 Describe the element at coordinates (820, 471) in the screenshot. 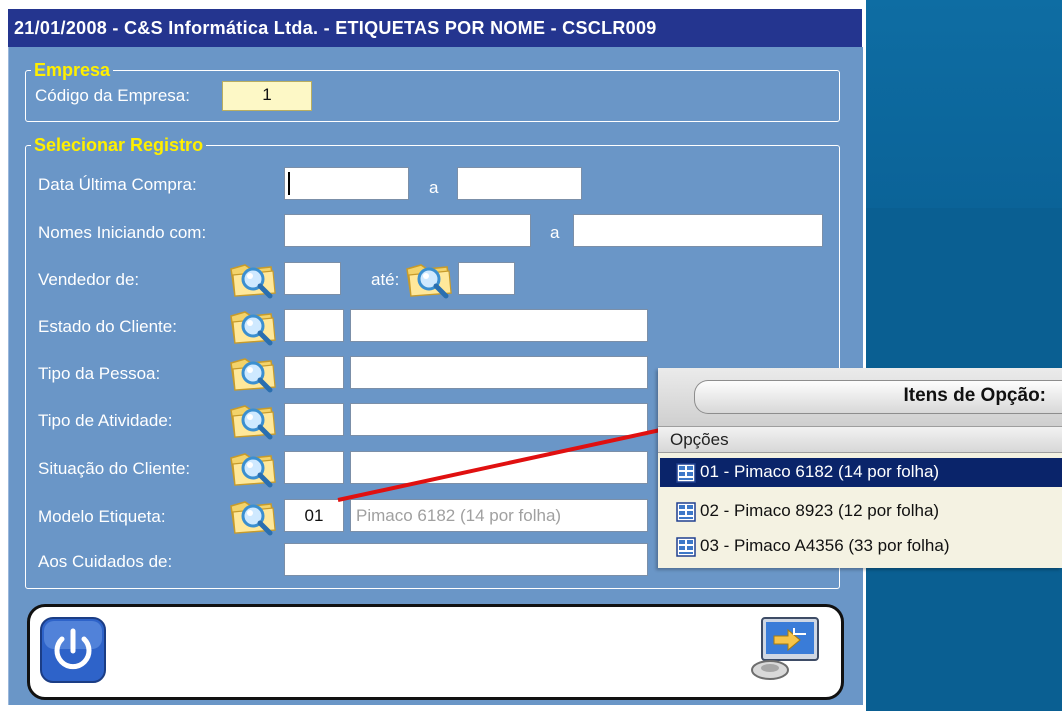

I see `option-item-label: 01 - Pimaco 6182 (14 por folha)` at that location.